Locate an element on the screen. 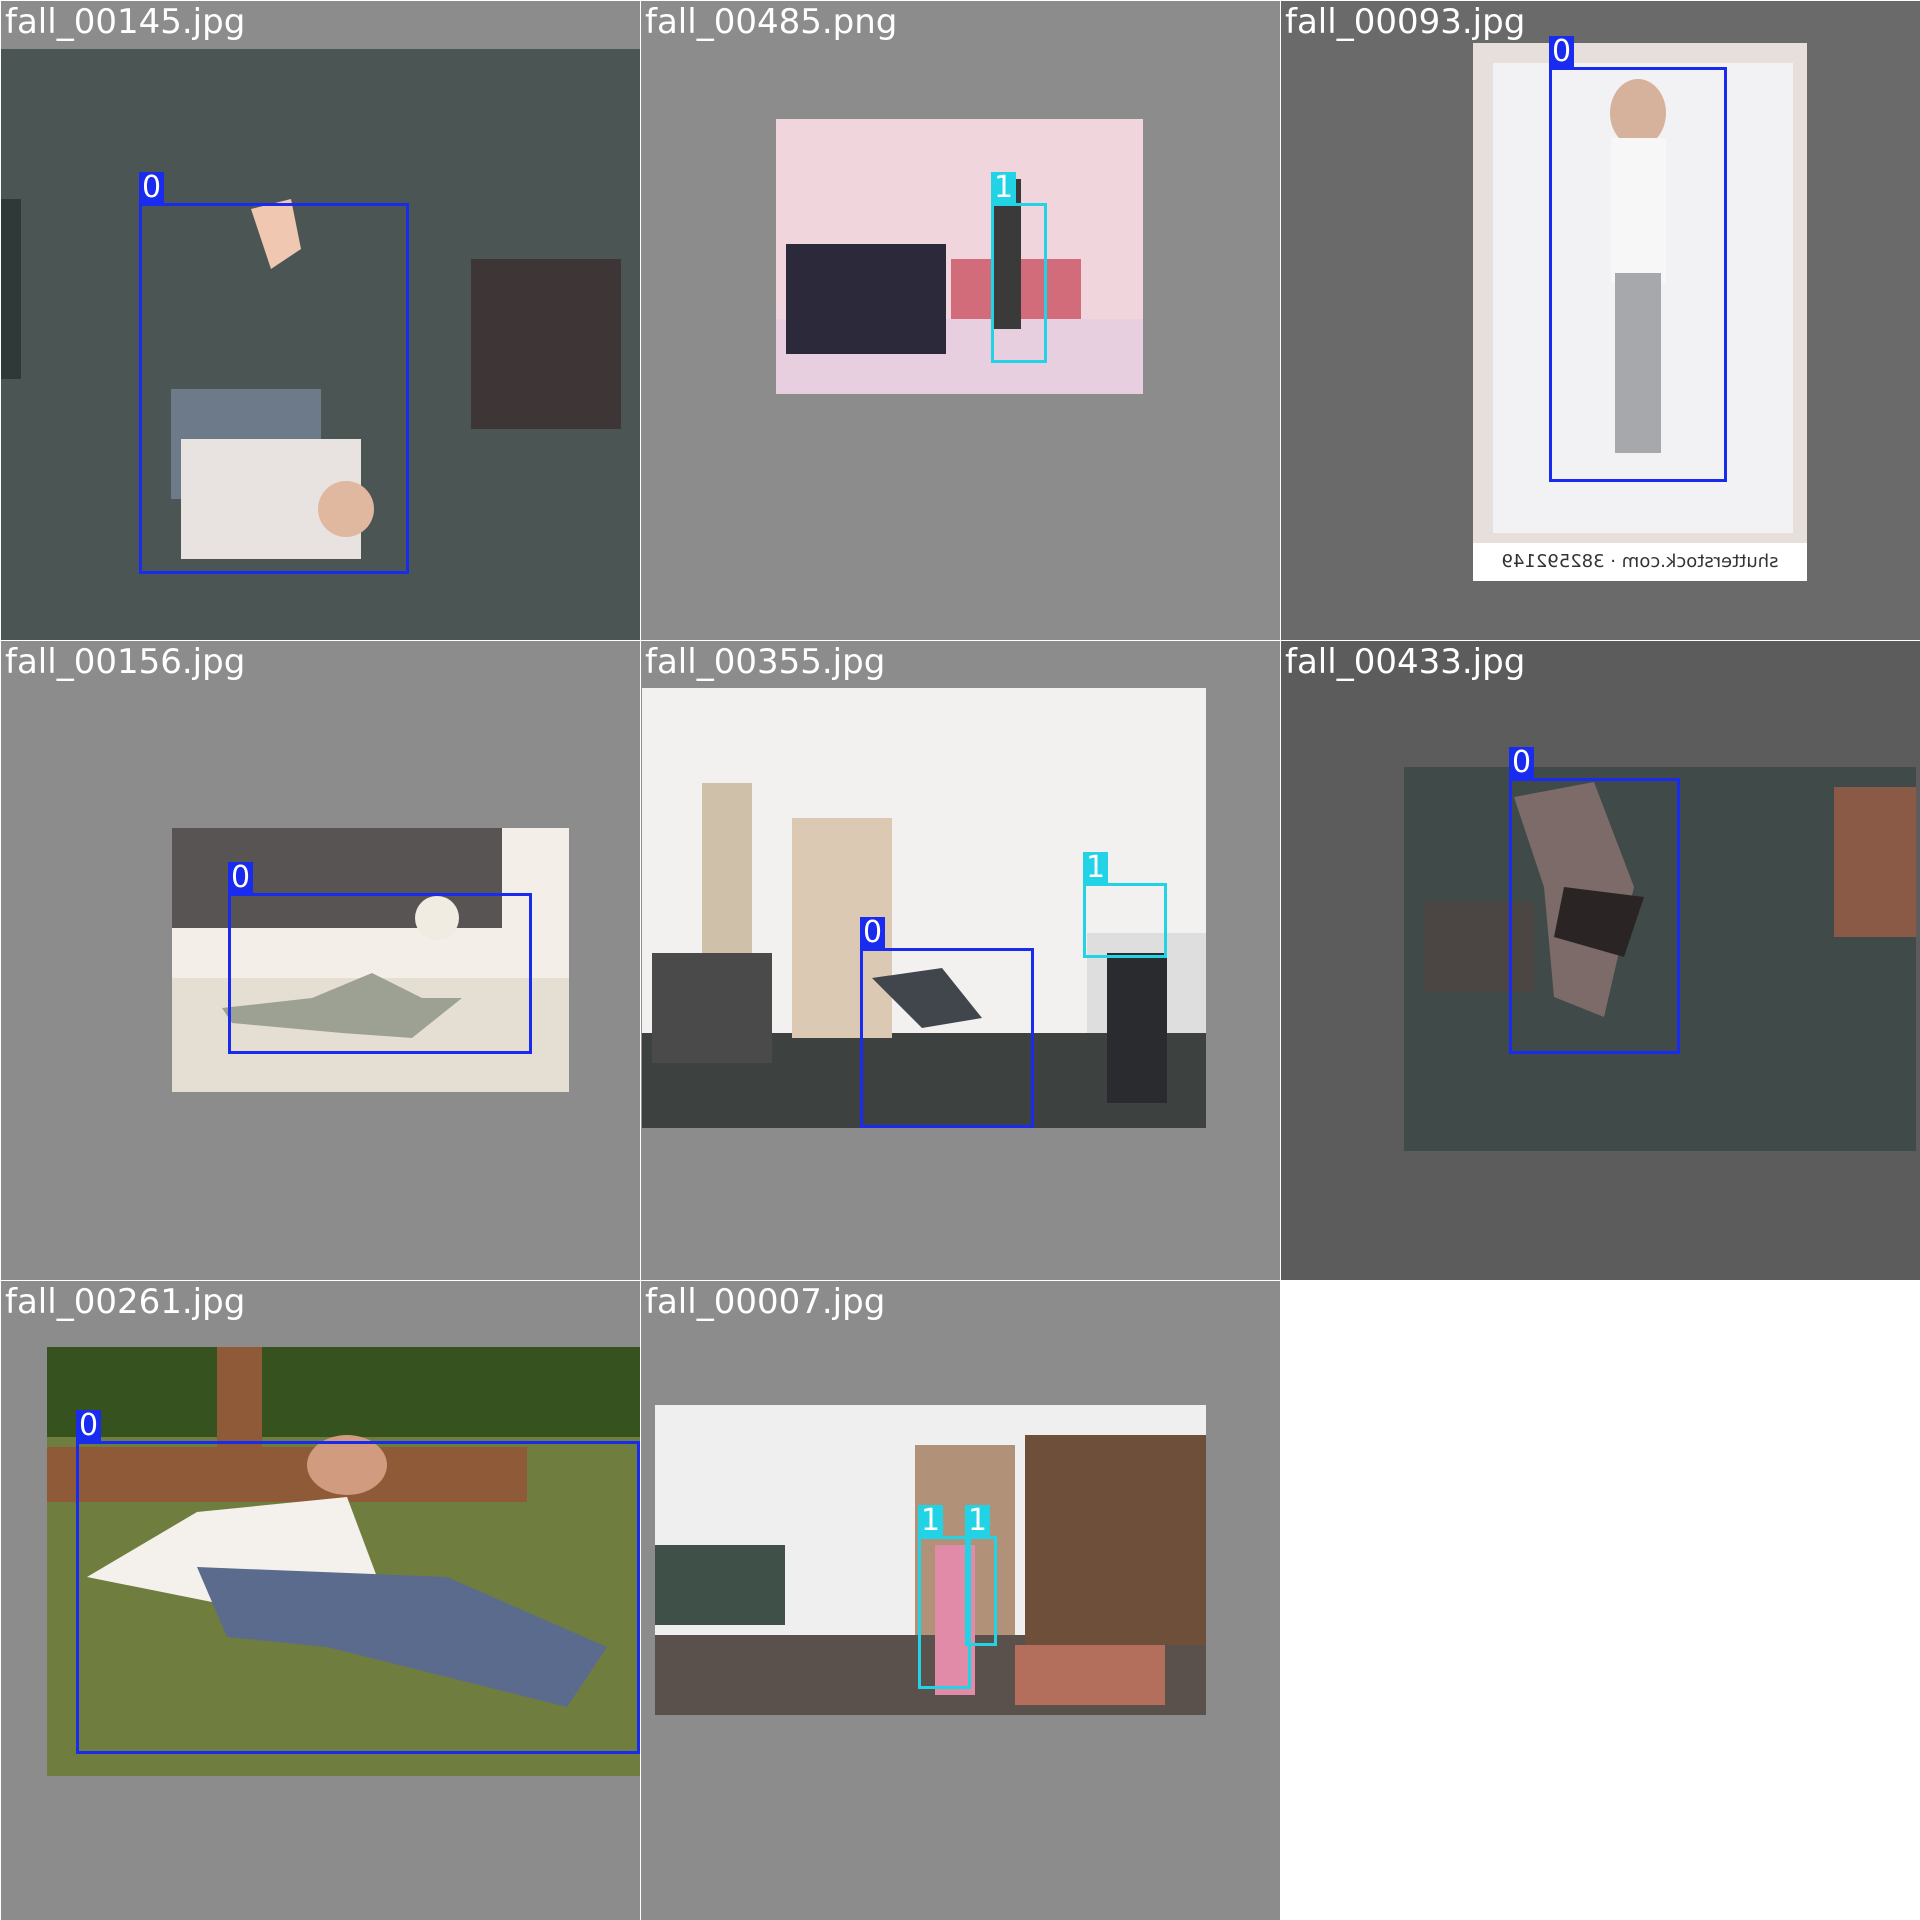  tile-filename: fall_00093.jpg is located at coordinates (1405, 22).